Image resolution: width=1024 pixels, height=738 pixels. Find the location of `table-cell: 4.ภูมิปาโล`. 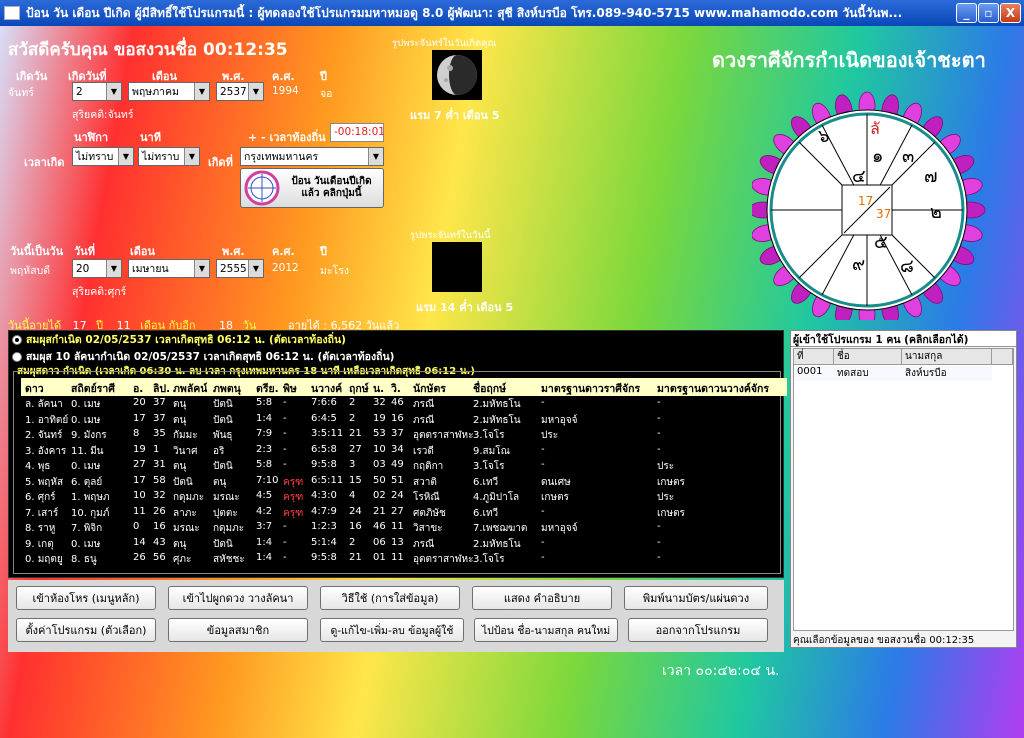

table-cell: 4.ภูมิปาโล is located at coordinates (496, 497).